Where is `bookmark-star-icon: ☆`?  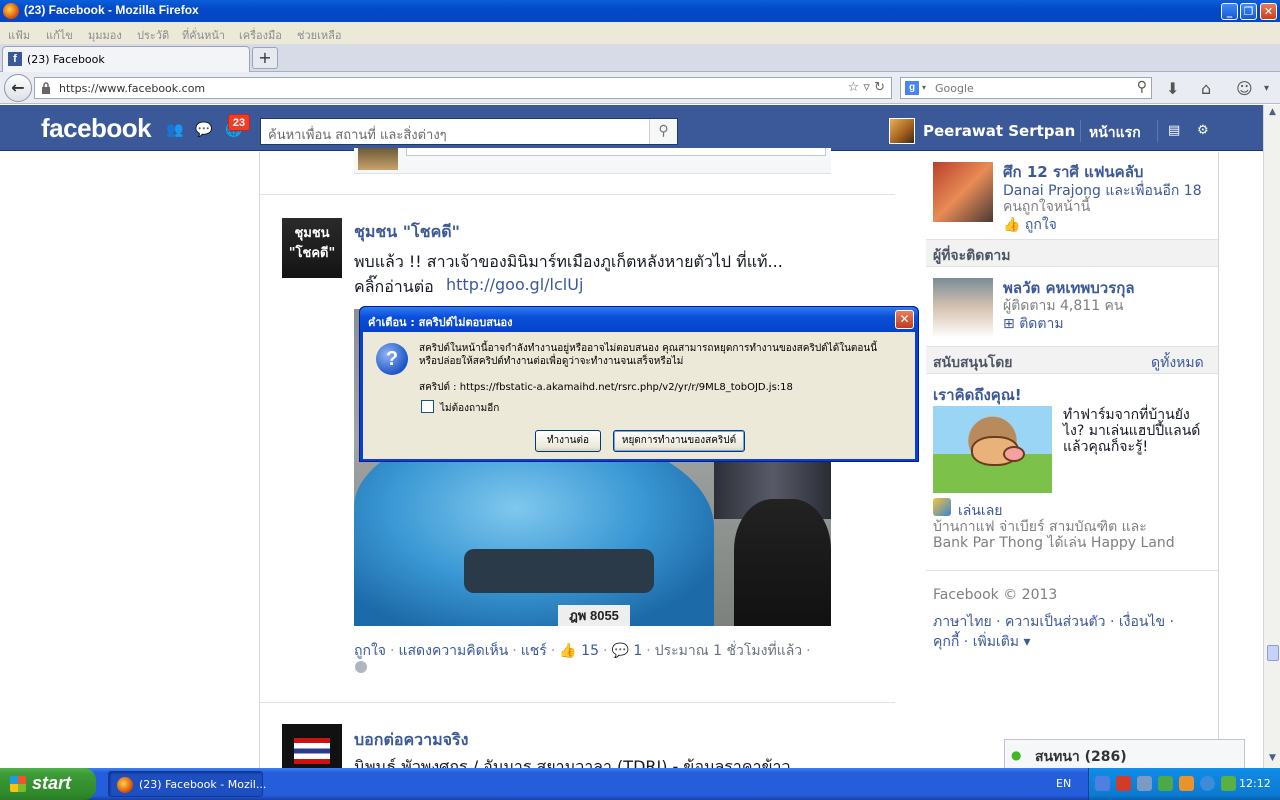 bookmark-star-icon: ☆ is located at coordinates (854, 87).